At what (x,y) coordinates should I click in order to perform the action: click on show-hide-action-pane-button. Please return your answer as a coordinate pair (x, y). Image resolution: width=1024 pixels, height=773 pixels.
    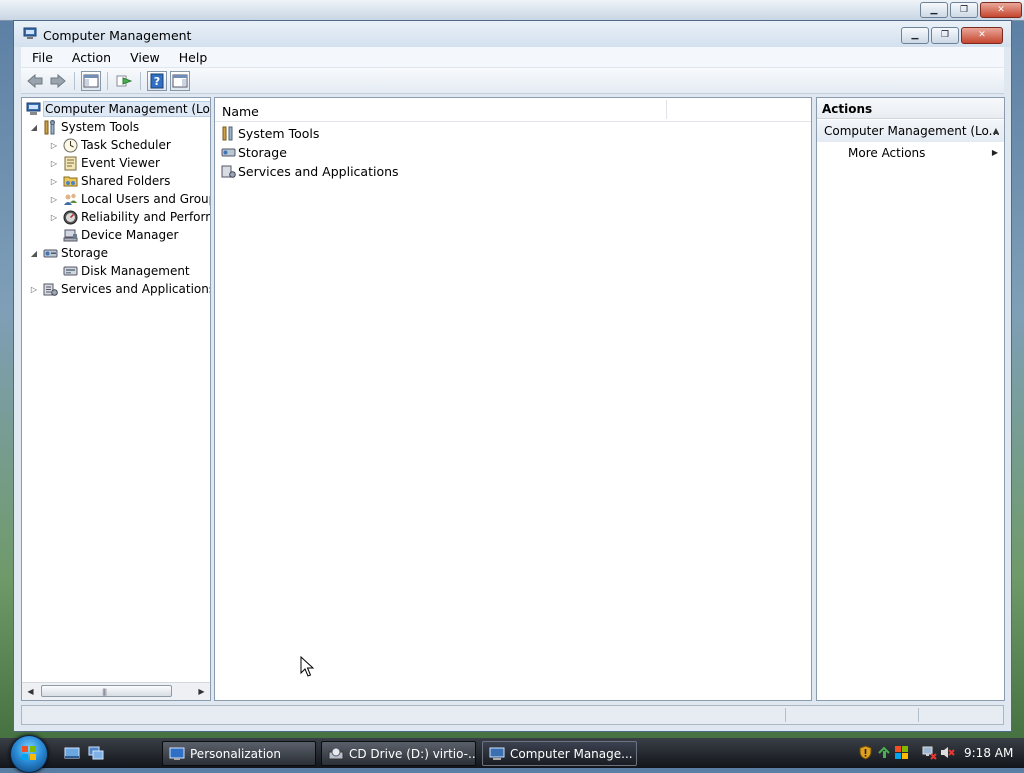
    Looking at the image, I should click on (180, 80).